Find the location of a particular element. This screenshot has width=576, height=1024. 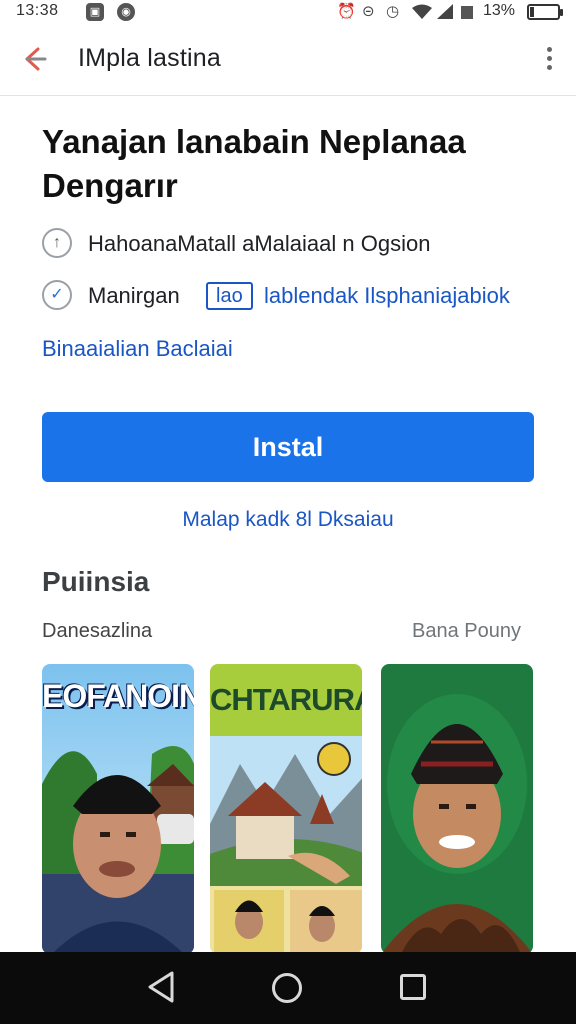

info-row: ✓ Manirgan lao lablendak Ilsphaniajabiok is located at coordinates (297, 296).